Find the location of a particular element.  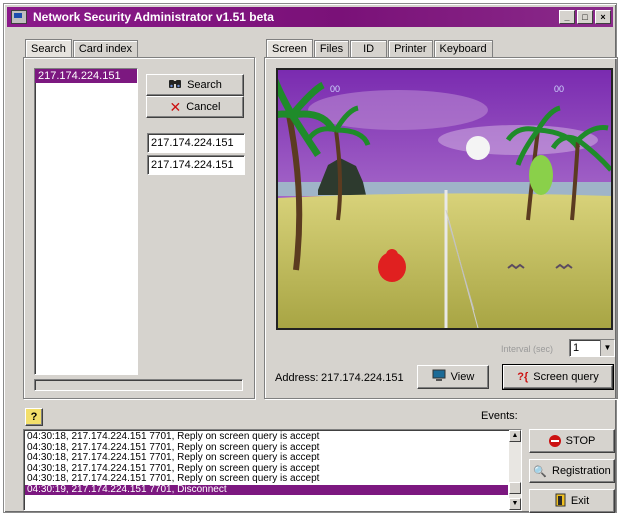

address-list: 217.174.224.151 is located at coordinates (86, 221).